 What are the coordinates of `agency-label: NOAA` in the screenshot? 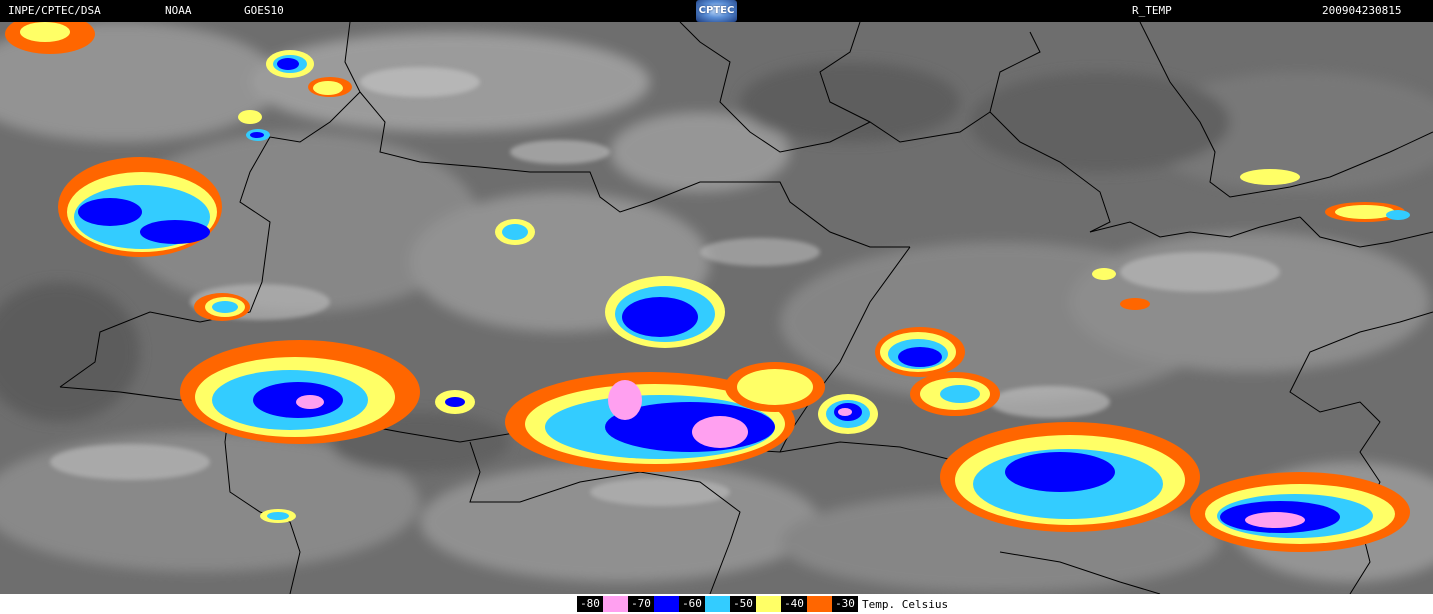 It's located at (178, 10).